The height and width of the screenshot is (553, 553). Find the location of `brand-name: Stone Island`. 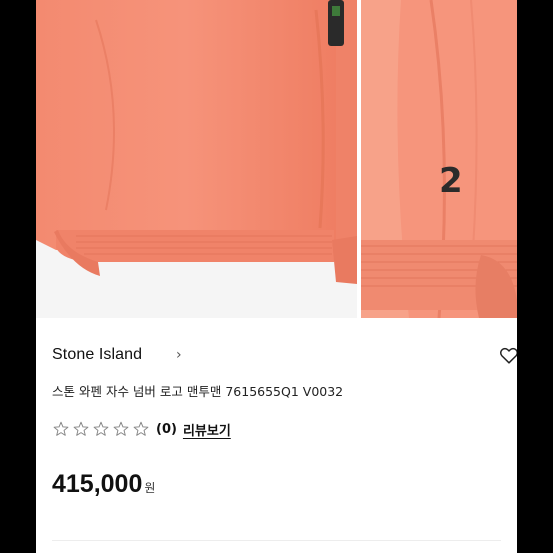

brand-name: Stone Island is located at coordinates (97, 355).